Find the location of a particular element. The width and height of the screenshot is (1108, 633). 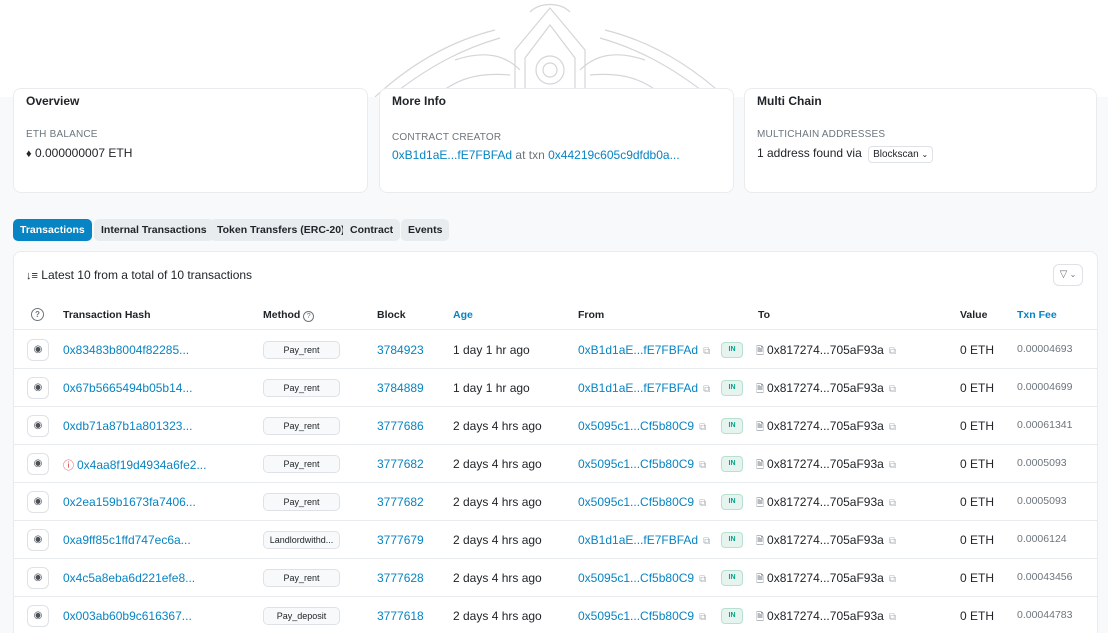

header-value: Value is located at coordinates (974, 315).